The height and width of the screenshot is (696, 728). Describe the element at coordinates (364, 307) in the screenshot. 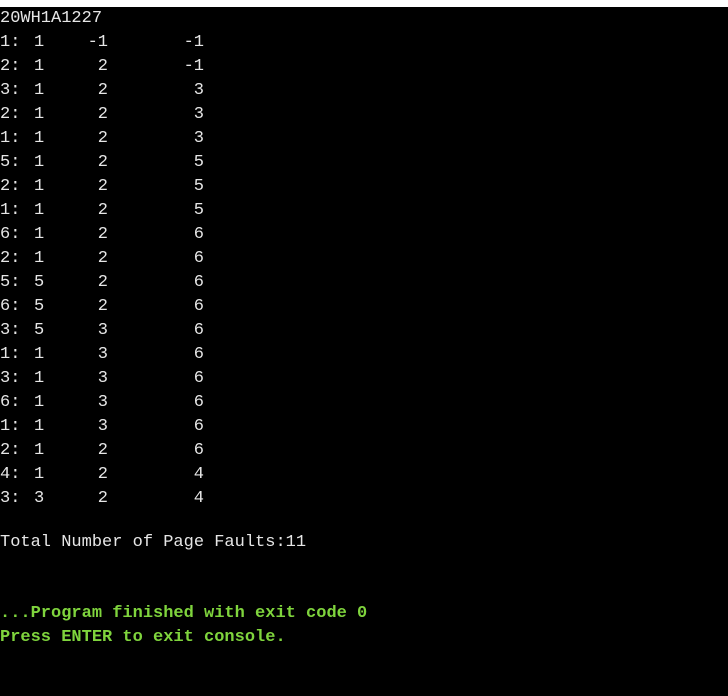

I see `table-row: 6: 5 2 6` at that location.